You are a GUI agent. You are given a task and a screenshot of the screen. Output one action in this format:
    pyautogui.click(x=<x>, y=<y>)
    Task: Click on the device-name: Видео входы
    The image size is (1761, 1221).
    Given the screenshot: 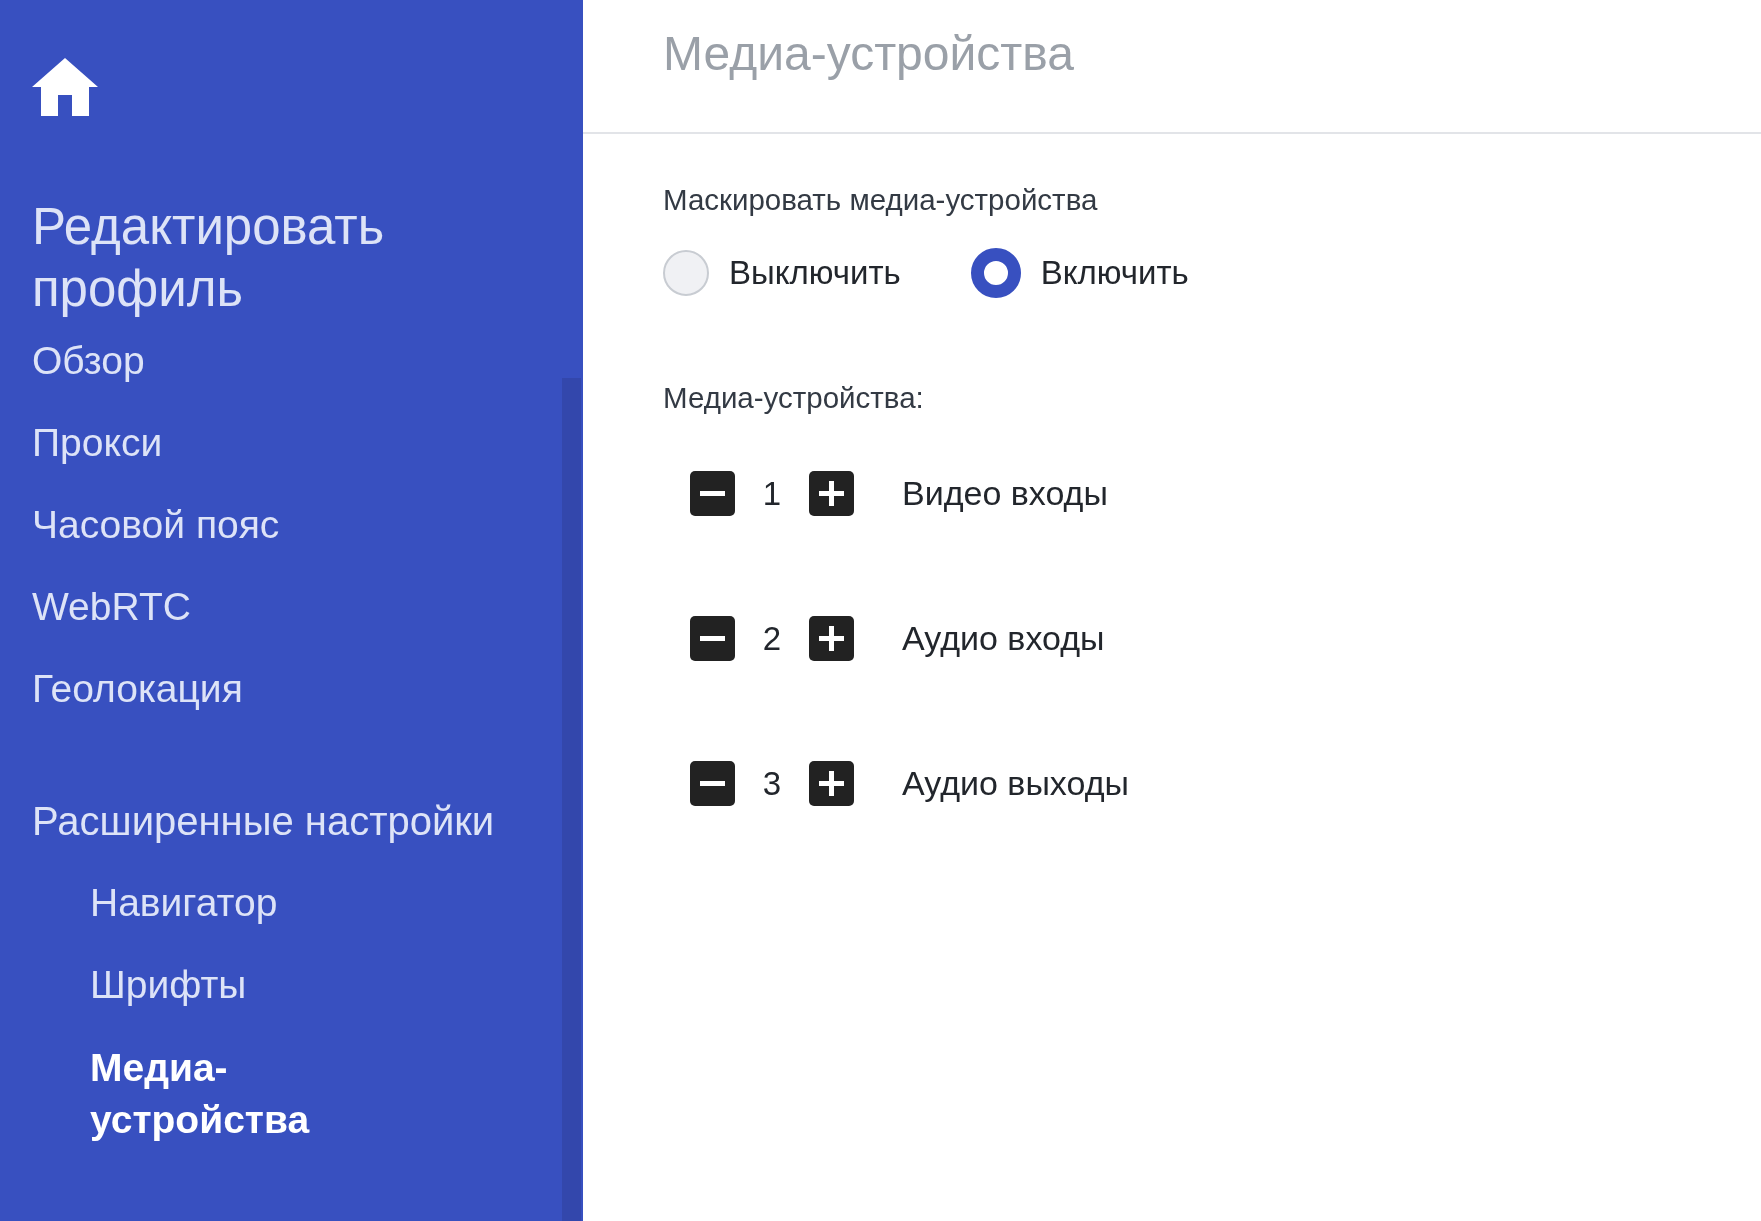 What is the action you would take?
    pyautogui.click(x=1005, y=493)
    